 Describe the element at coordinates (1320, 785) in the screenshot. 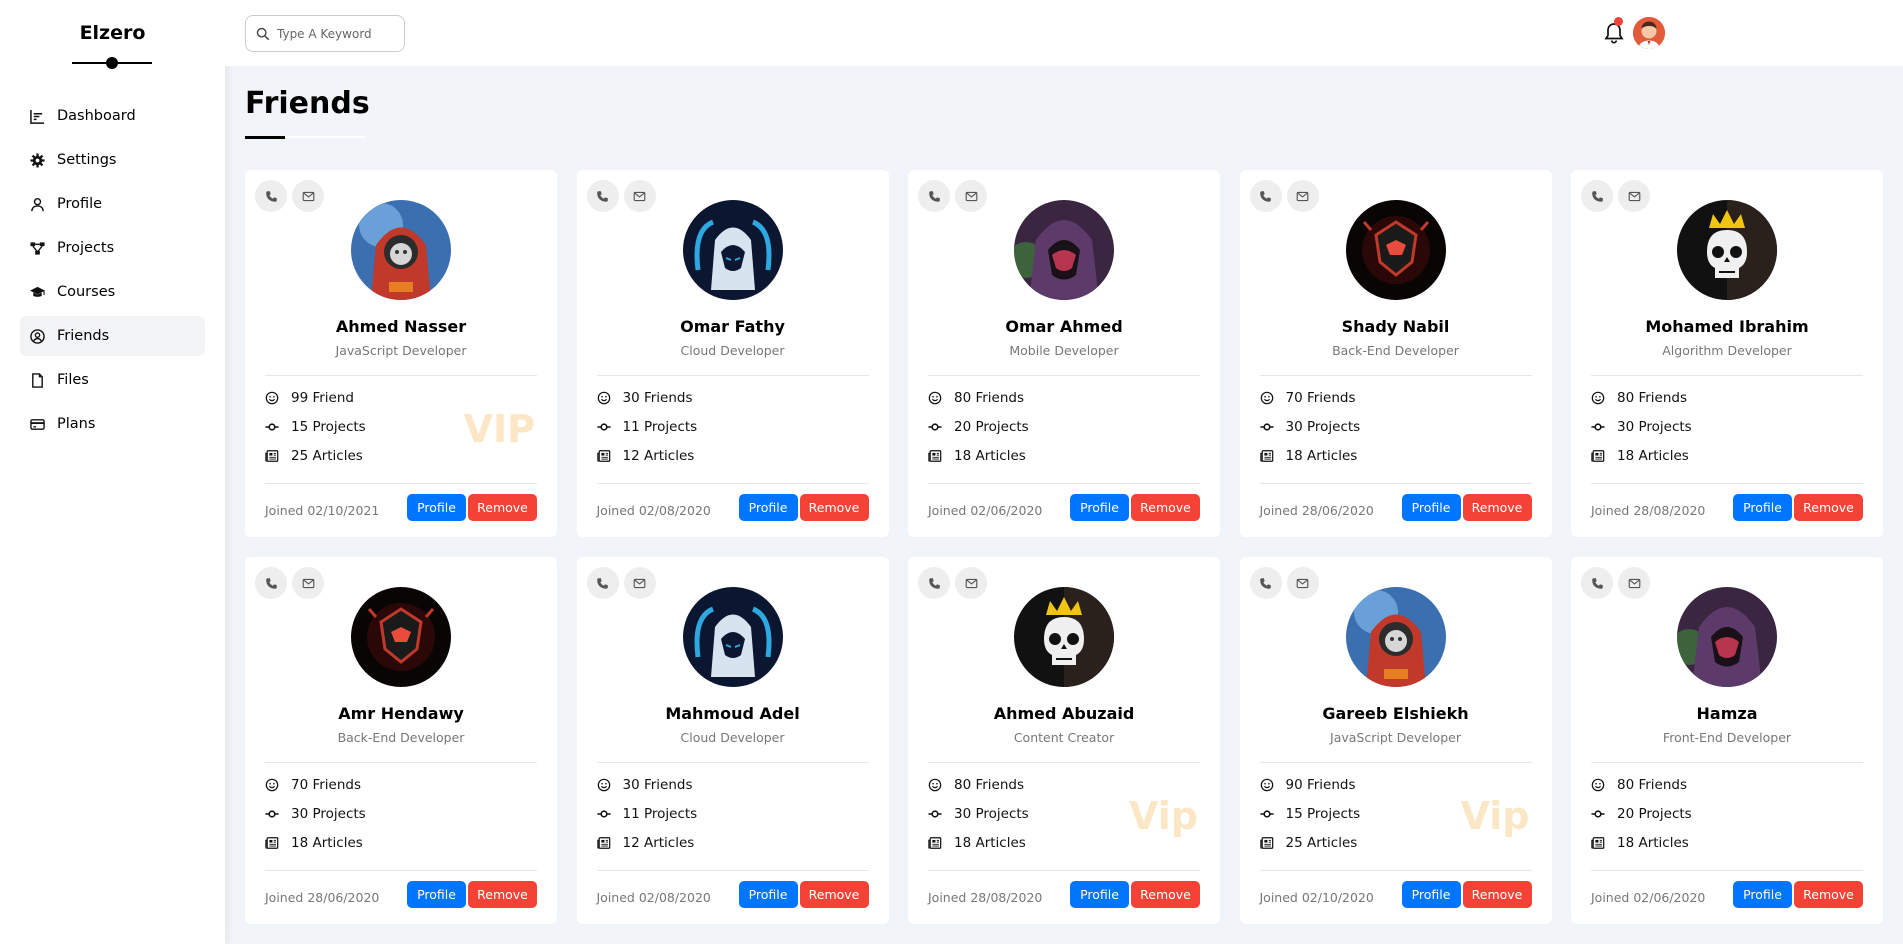

I see `friends-count-text: 90 Friends` at that location.